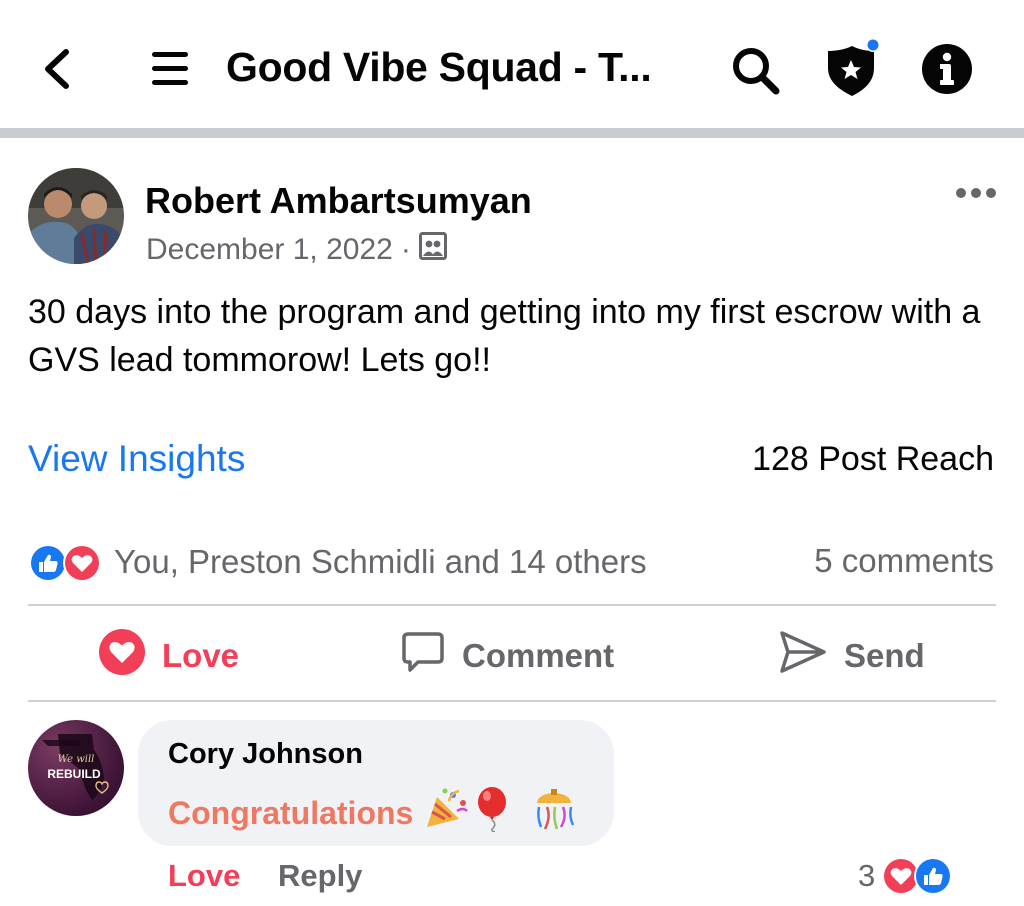 The image size is (1024, 906). Describe the element at coordinates (423, 656) in the screenshot. I see `comment-icon` at that location.